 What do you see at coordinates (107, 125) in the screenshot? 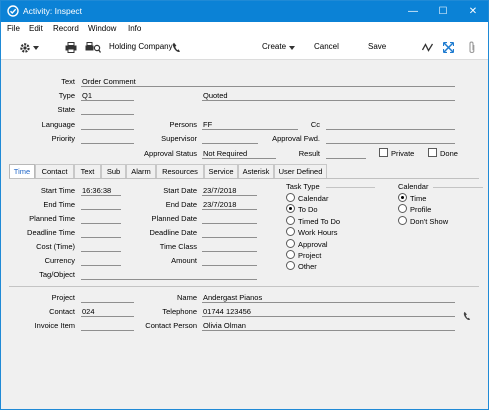
I see `language-field` at bounding box center [107, 125].